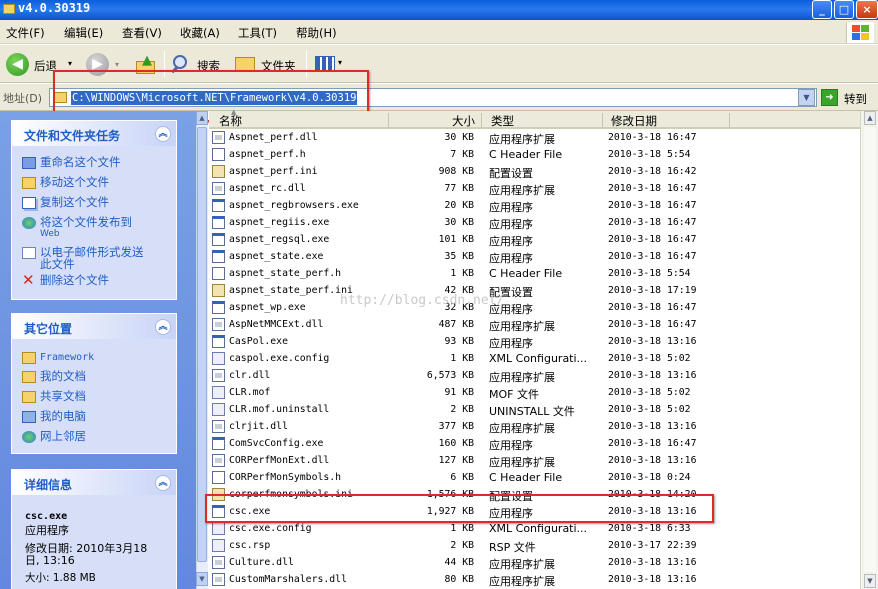 The height and width of the screenshot is (589, 878). What do you see at coordinates (200, 33) in the screenshot?
I see `menu-favorites: 收藏(A)` at bounding box center [200, 33].